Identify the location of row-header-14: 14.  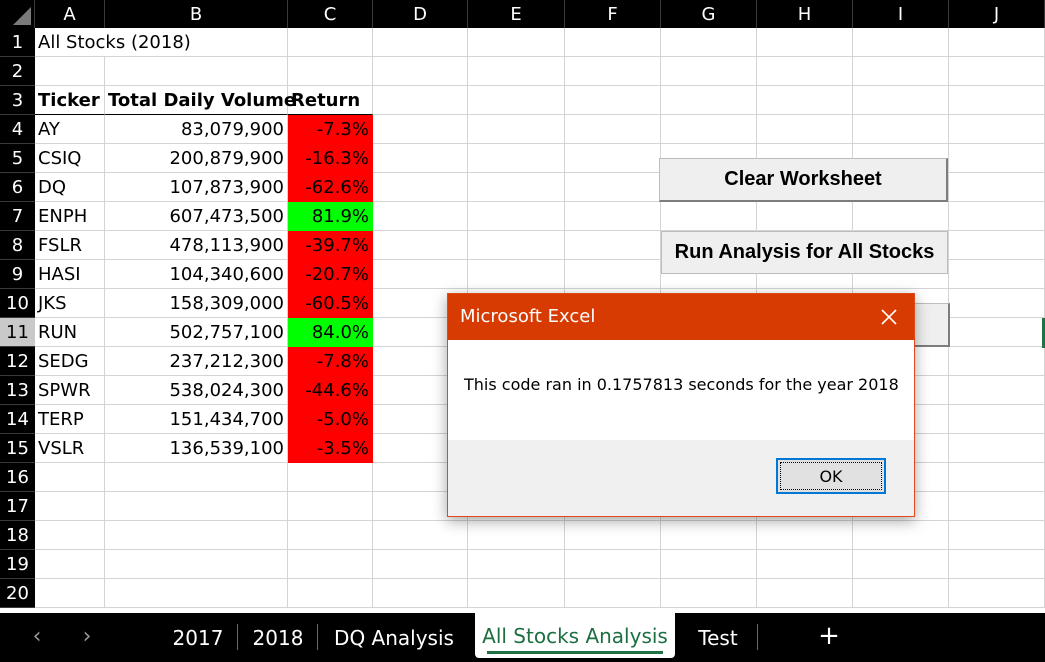
(17, 419).